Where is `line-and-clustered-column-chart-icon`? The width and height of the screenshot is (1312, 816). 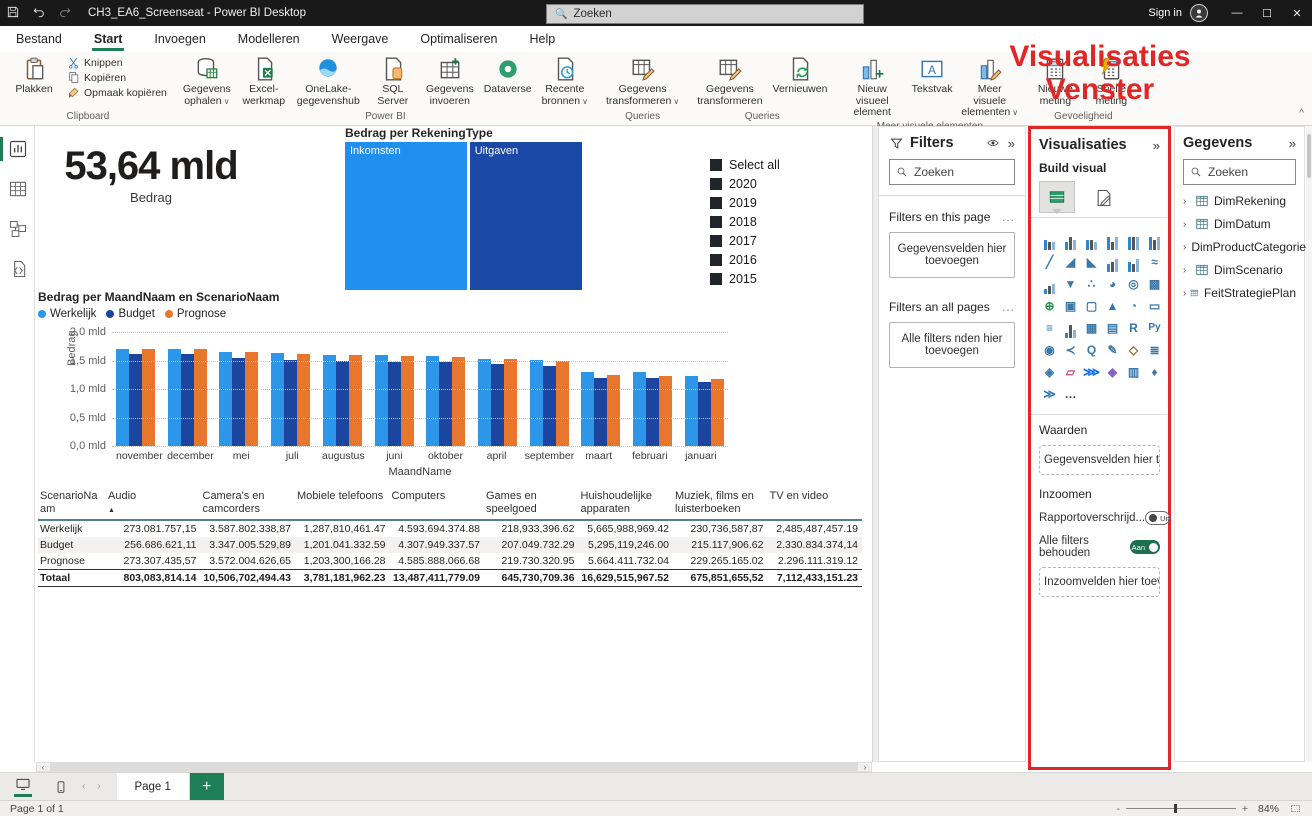 line-and-clustered-column-chart-icon is located at coordinates (1133, 262).